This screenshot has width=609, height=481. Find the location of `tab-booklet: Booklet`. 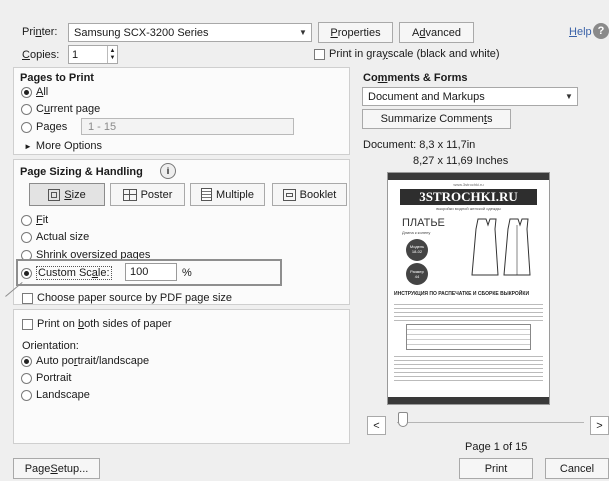

tab-booklet: Booklet is located at coordinates (309, 194).